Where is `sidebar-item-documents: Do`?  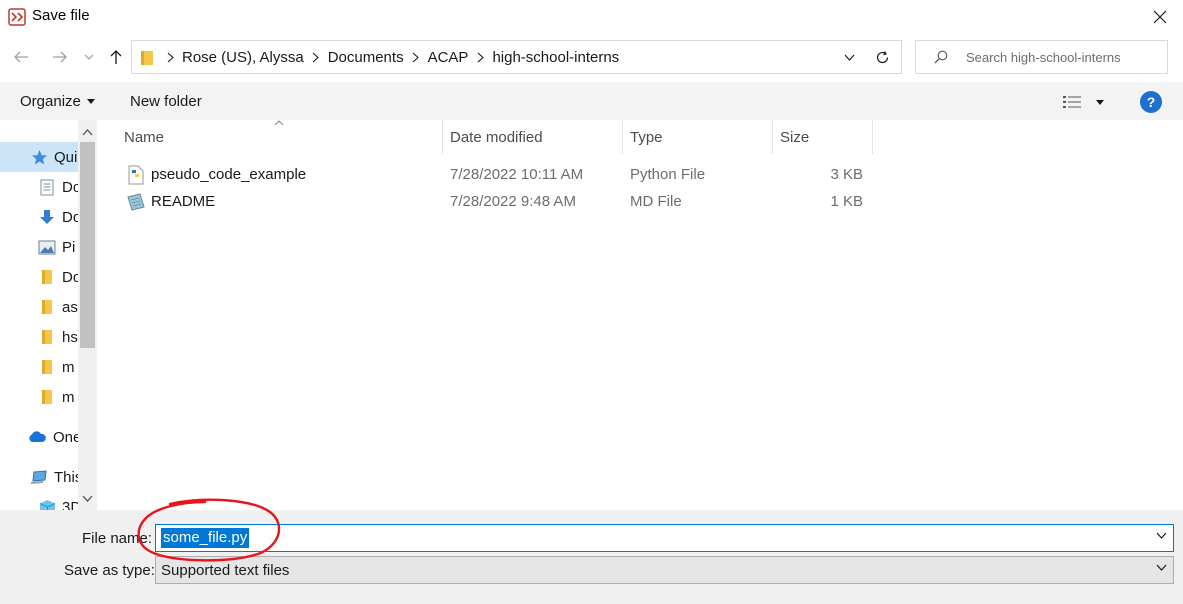
sidebar-item-documents: Do is located at coordinates (39, 187).